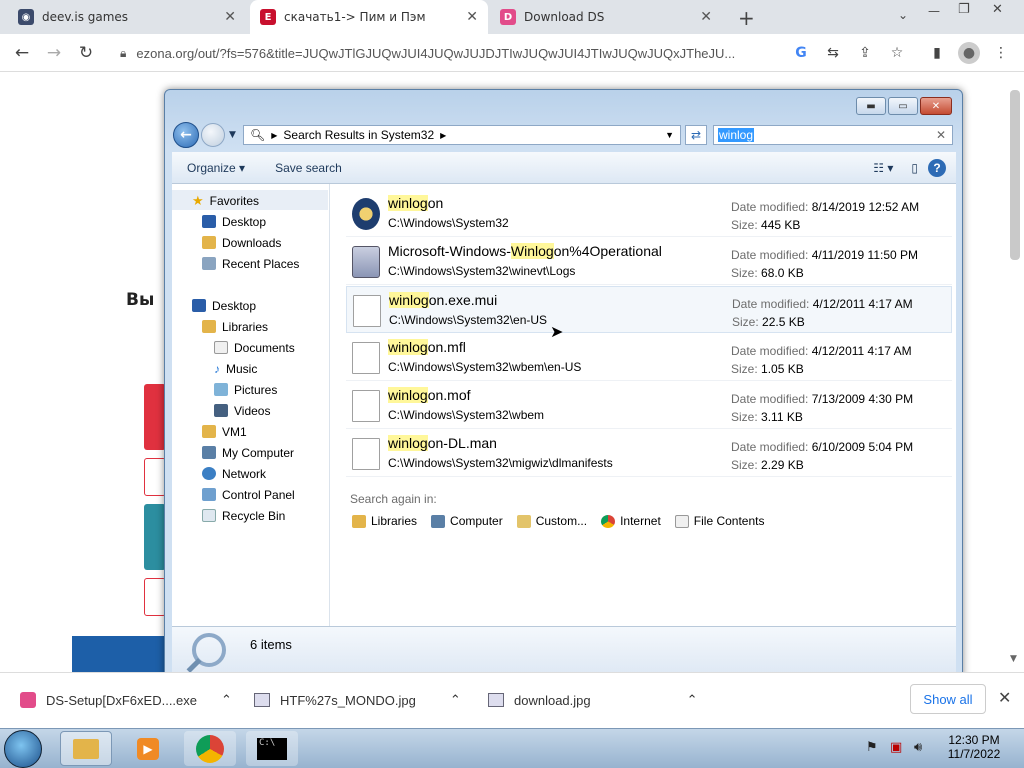 This screenshot has width=1024, height=768. Describe the element at coordinates (225, 200) in the screenshot. I see `nav-favorites: ★ Favorites` at that location.